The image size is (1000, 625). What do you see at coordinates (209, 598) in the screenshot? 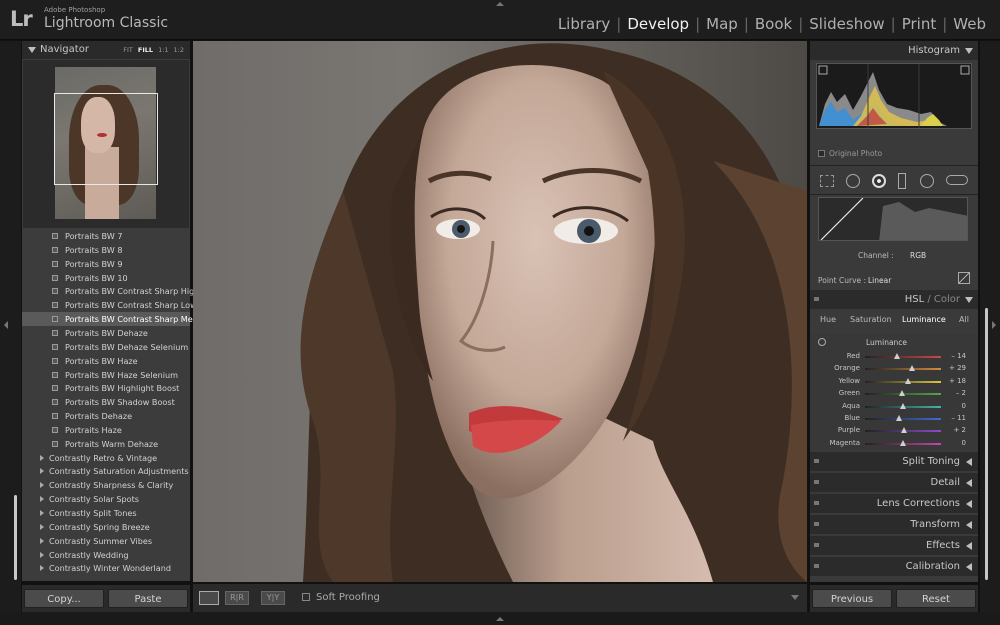
I see `loupe-view-button` at bounding box center [209, 598].